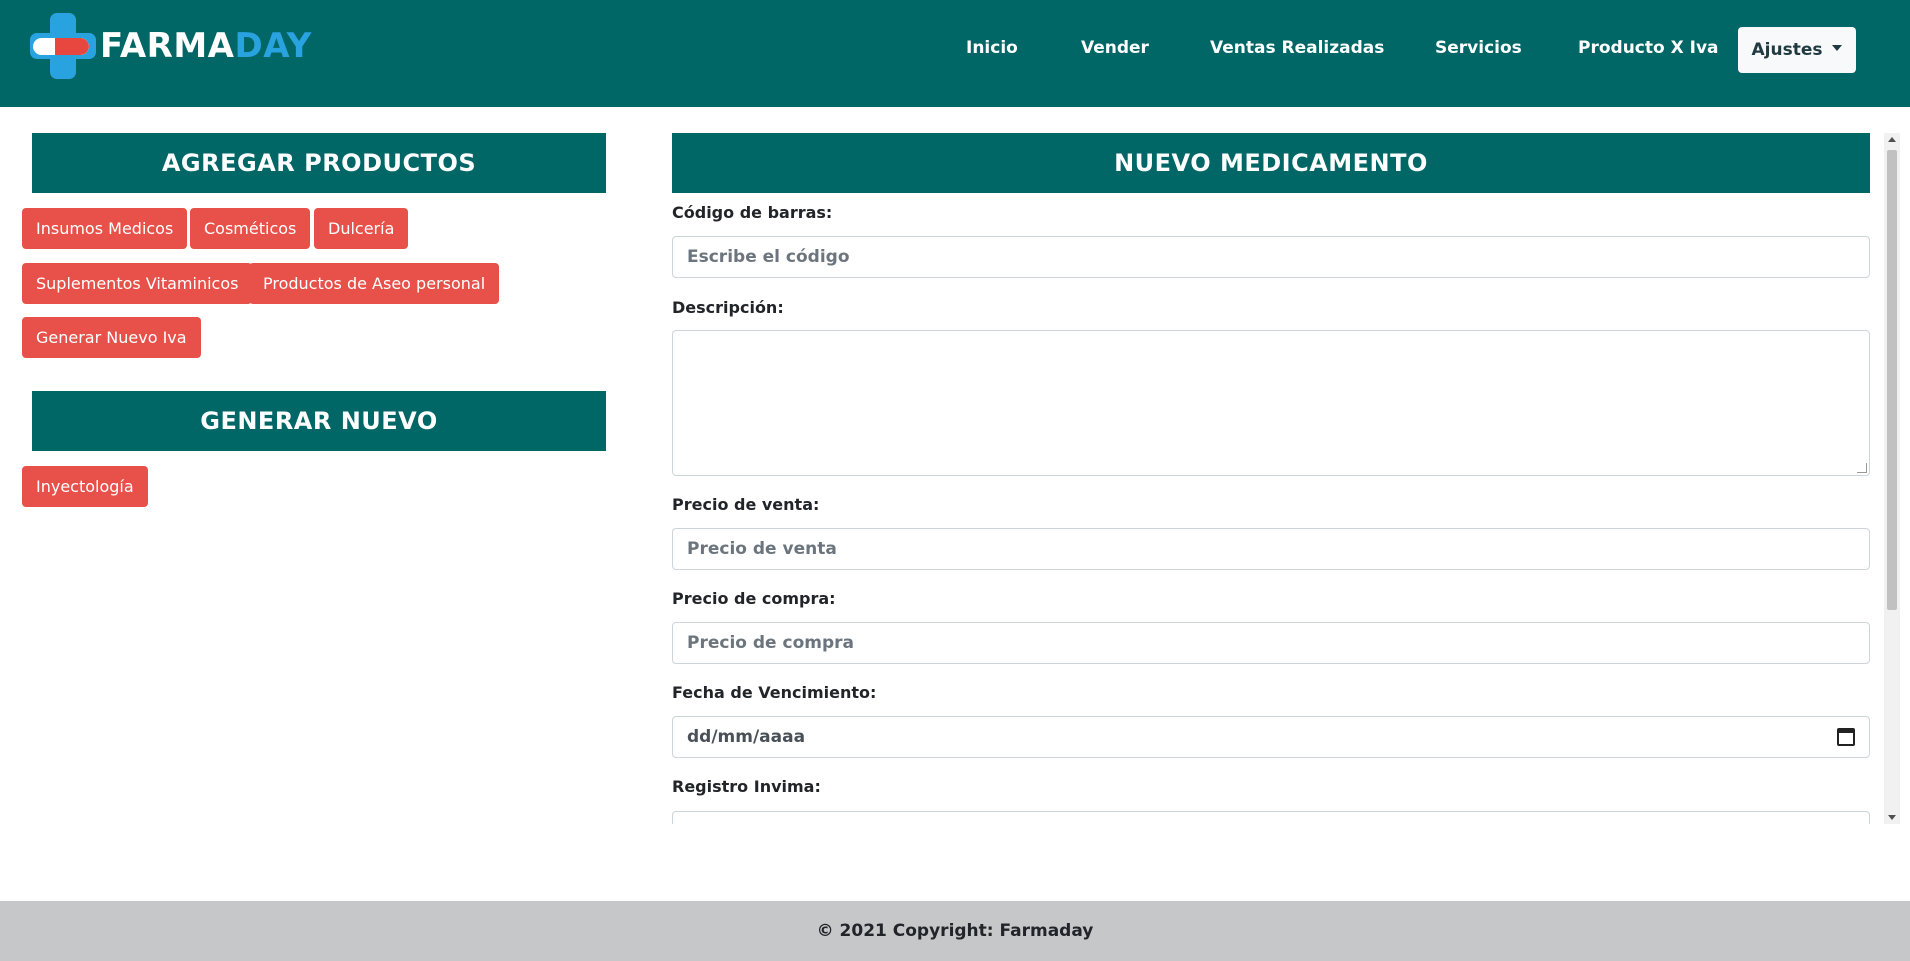  I want to click on brand-name: FARMADAY, so click(206, 46).